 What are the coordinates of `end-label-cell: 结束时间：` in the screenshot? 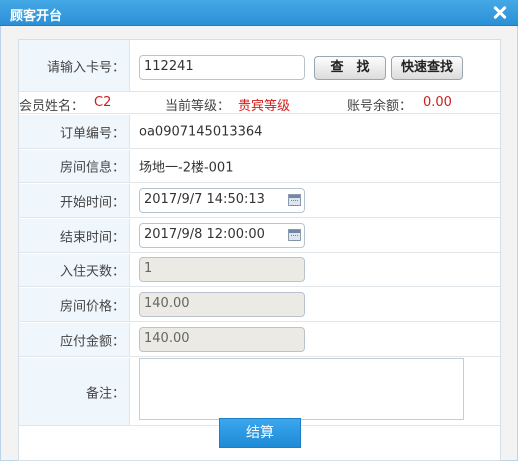 It's located at (74, 235).